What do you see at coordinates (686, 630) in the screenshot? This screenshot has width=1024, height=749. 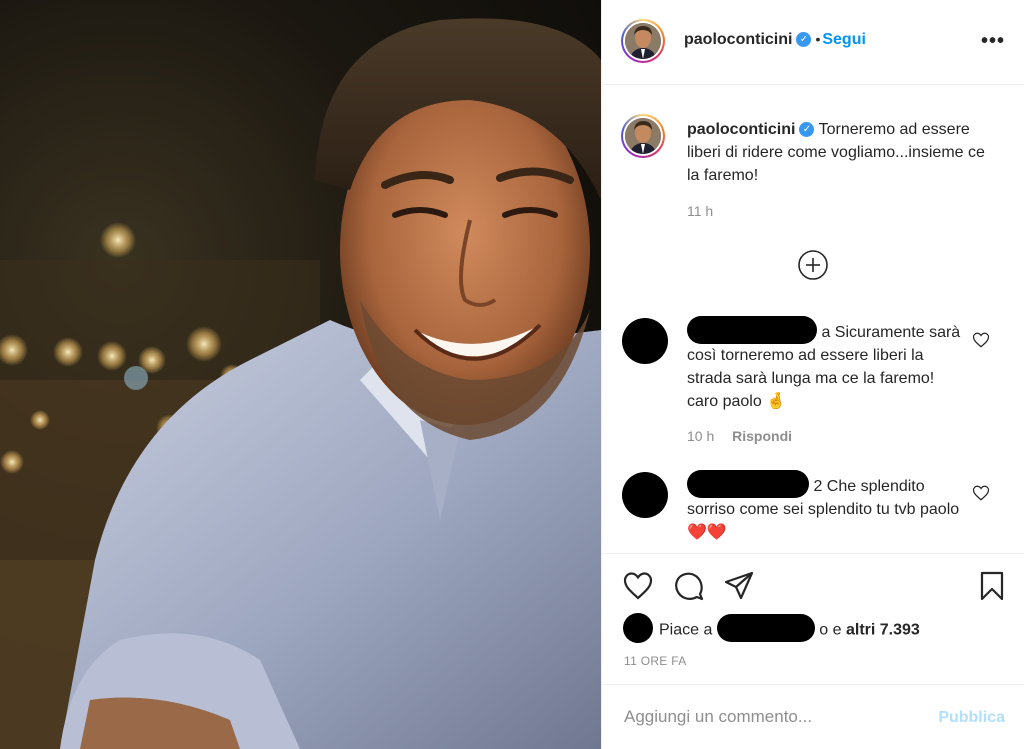 I see `likes-prefix: Piace a` at bounding box center [686, 630].